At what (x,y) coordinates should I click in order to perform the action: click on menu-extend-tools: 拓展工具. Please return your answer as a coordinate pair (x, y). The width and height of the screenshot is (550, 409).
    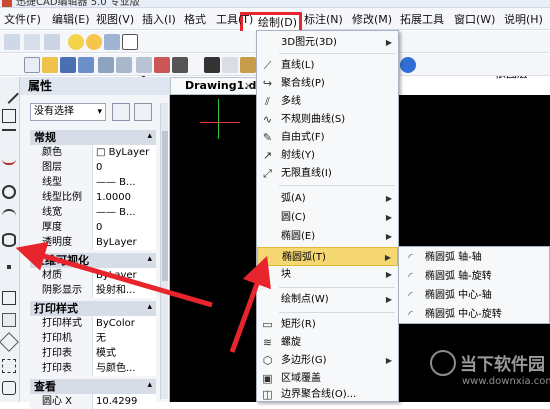
    Looking at the image, I should click on (422, 19).